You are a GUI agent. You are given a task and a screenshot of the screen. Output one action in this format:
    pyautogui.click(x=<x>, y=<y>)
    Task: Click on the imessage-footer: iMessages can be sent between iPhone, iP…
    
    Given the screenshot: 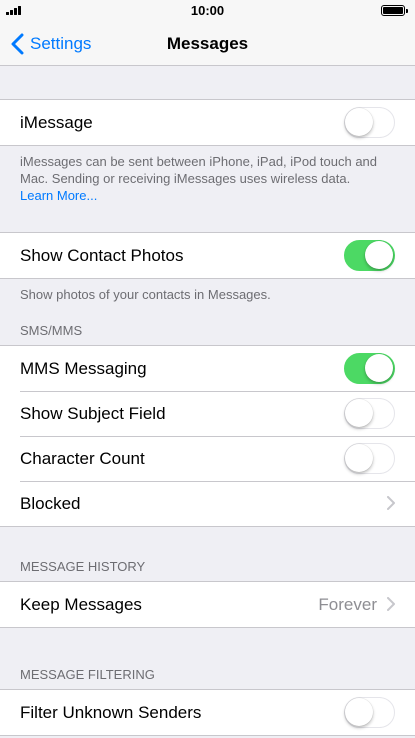 What is the action you would take?
    pyautogui.click(x=207, y=178)
    